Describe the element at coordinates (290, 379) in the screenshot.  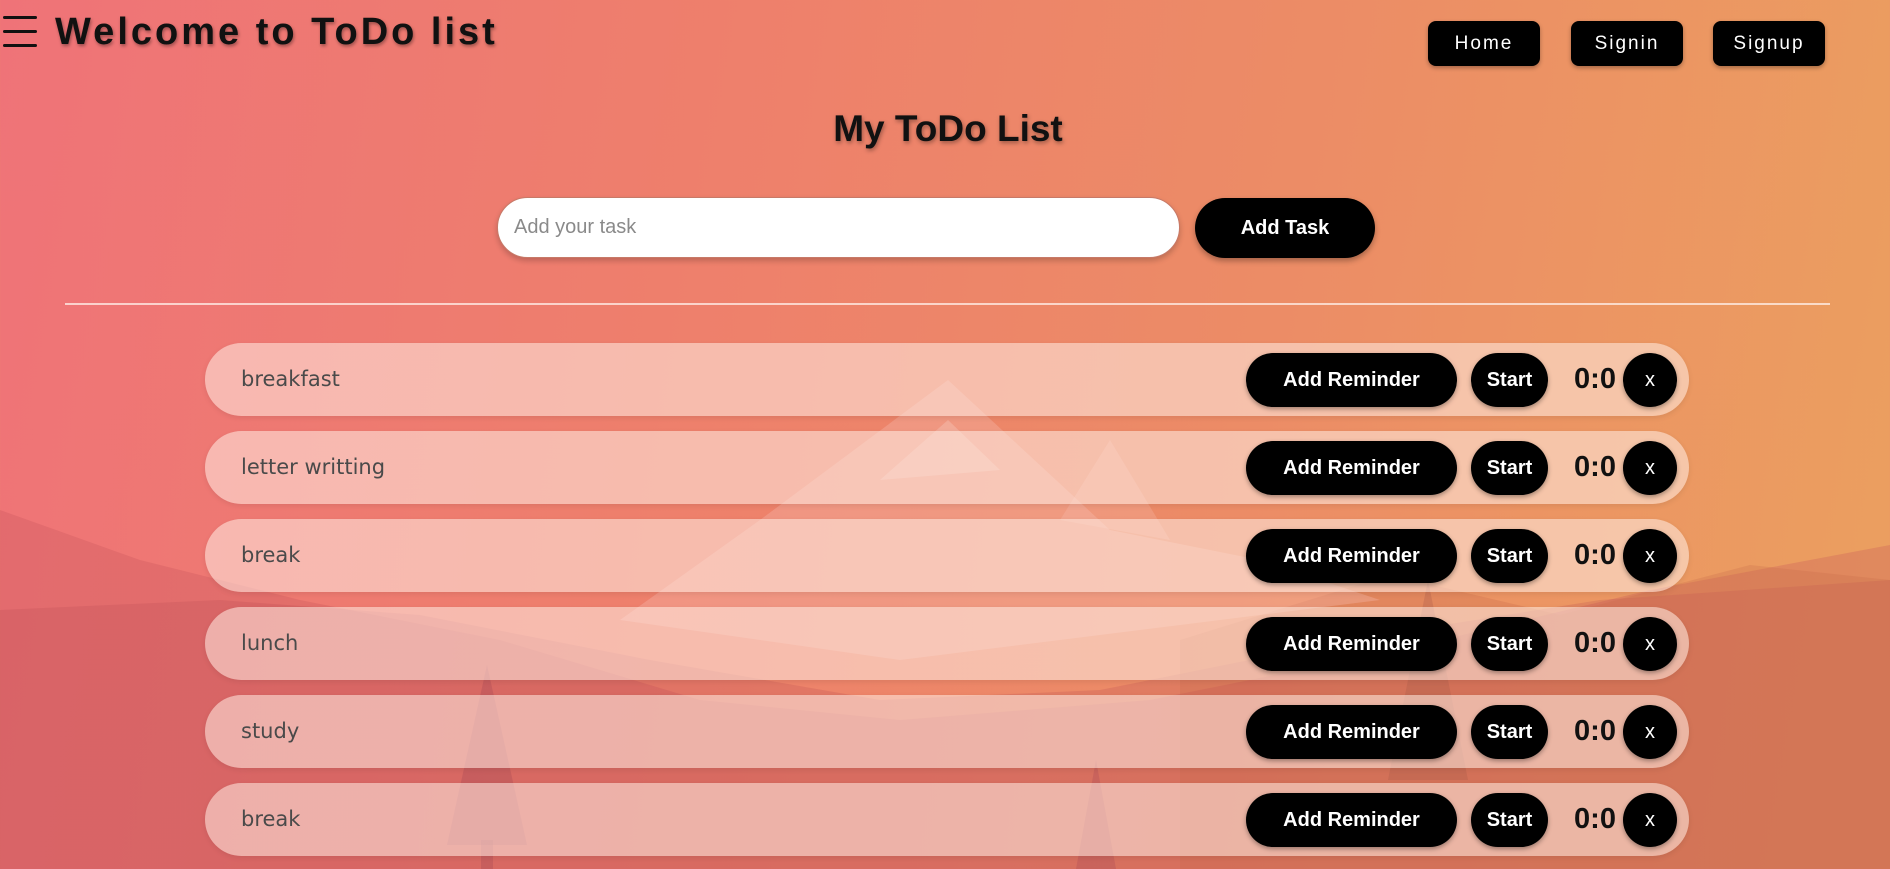
I see `task-name: breakfast` at that location.